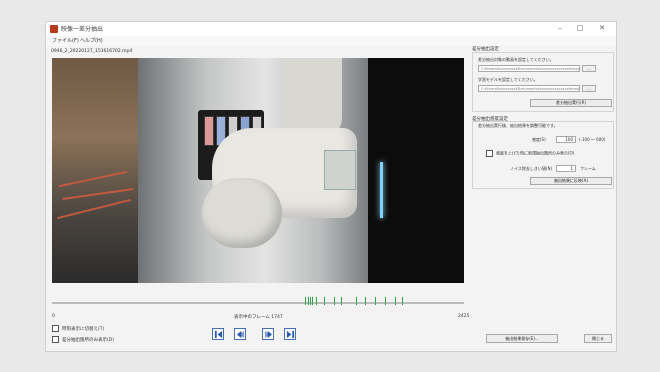 This screenshot has width=660, height=372. I want to click on first-frame-icon, so click(218, 334).